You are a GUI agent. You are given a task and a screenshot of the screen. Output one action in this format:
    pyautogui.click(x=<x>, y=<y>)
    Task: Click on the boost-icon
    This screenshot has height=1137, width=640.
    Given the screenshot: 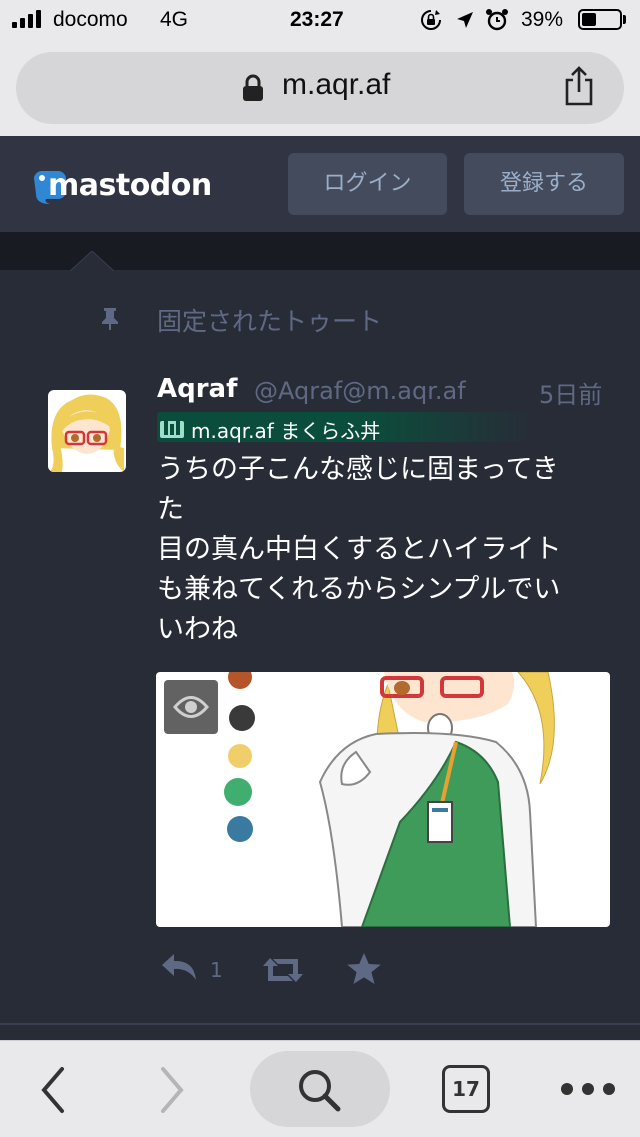 What is the action you would take?
    pyautogui.click(x=283, y=970)
    